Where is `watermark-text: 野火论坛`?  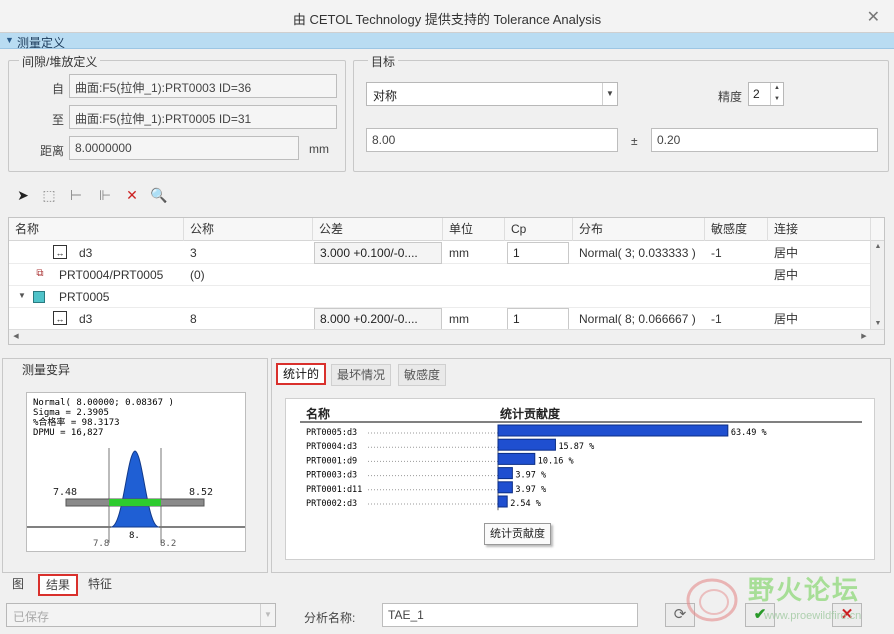
watermark-text: 野火论坛 is located at coordinates (804, 590).